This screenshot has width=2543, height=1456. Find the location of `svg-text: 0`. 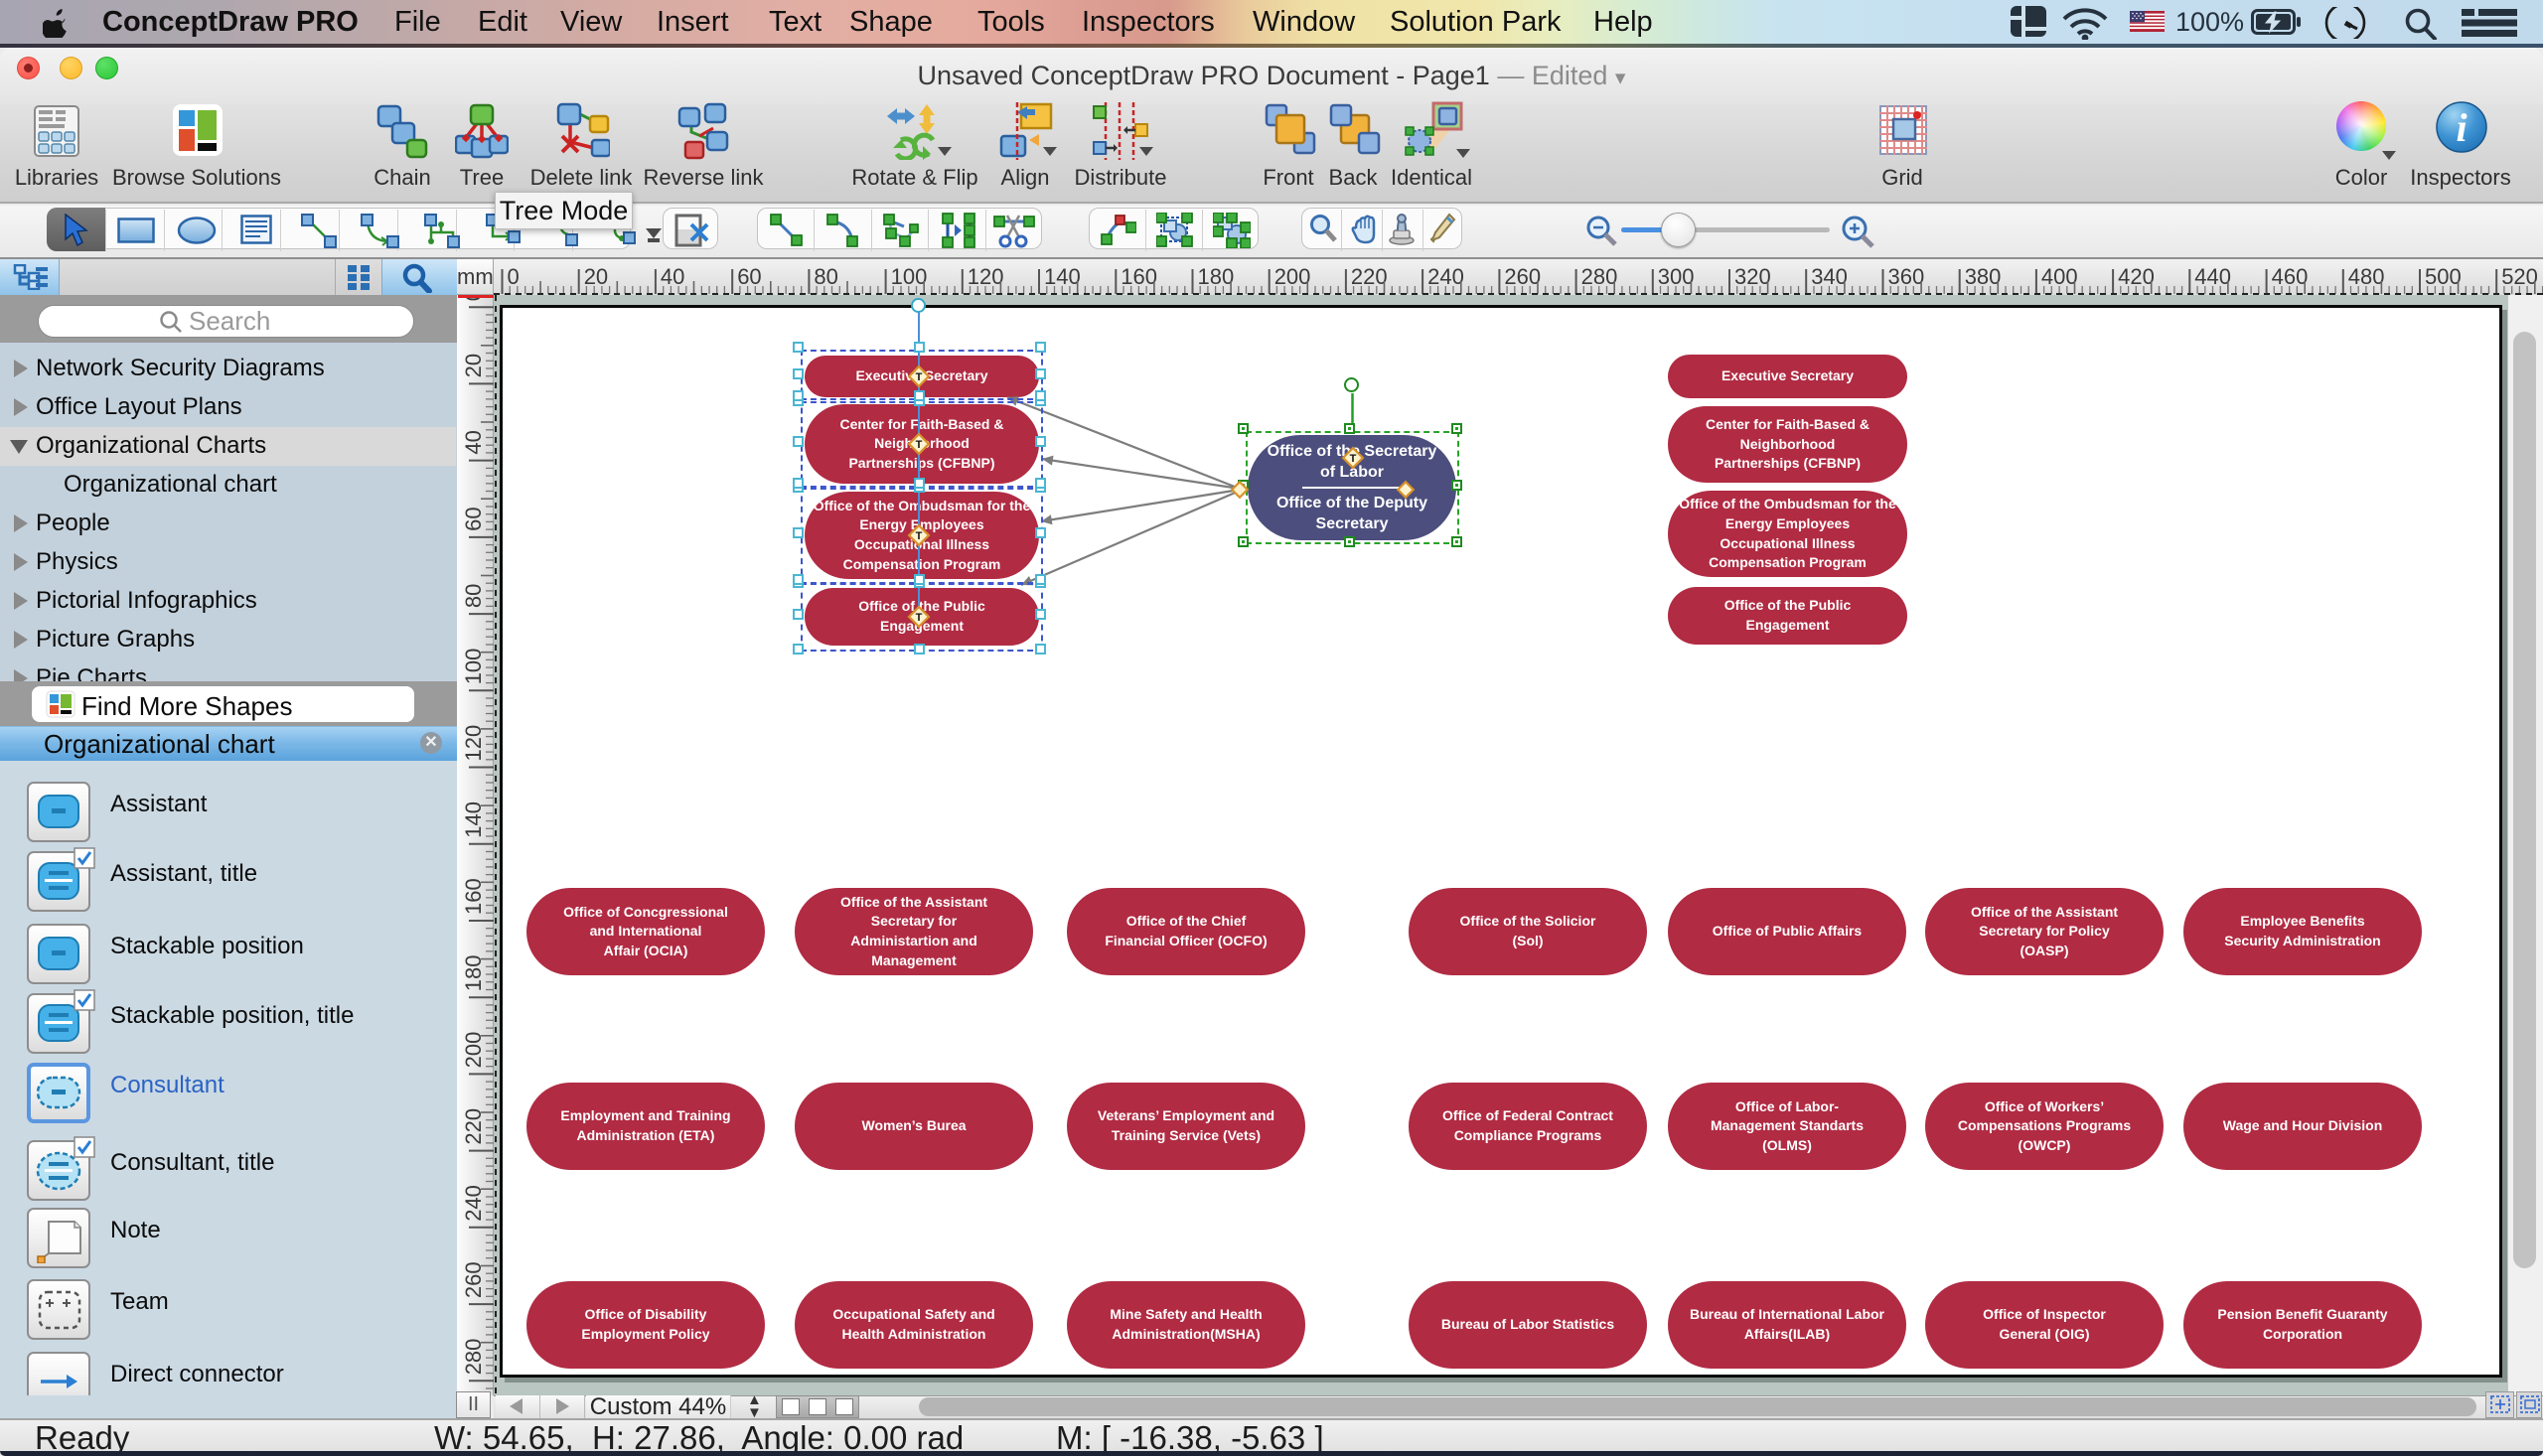

svg-text: 0 is located at coordinates (514, 276).